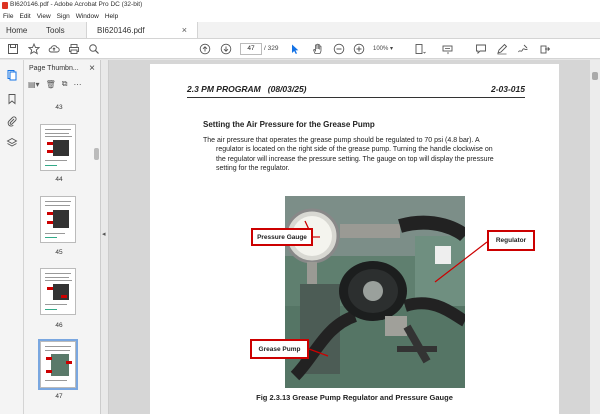  Describe the element at coordinates (121, 30) in the screenshot. I see `tab-document-label: BI620146.pdf` at that location.